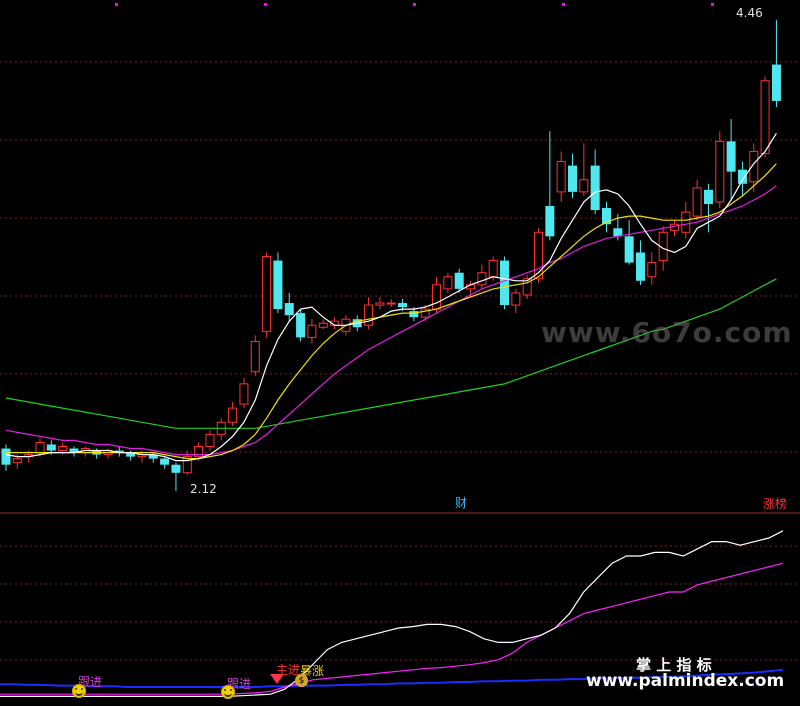 This screenshot has height=706, width=800. Describe the element at coordinates (685, 681) in the screenshot. I see `watermark-url: www.palmindex.com` at that location.